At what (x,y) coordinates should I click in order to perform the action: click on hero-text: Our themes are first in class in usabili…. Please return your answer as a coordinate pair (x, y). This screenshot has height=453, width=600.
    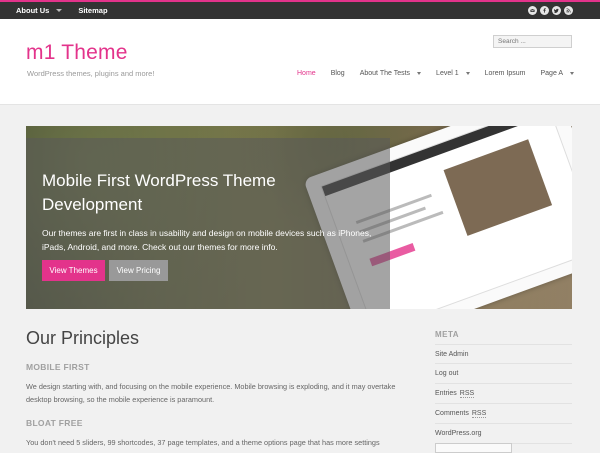
    Looking at the image, I should click on (207, 240).